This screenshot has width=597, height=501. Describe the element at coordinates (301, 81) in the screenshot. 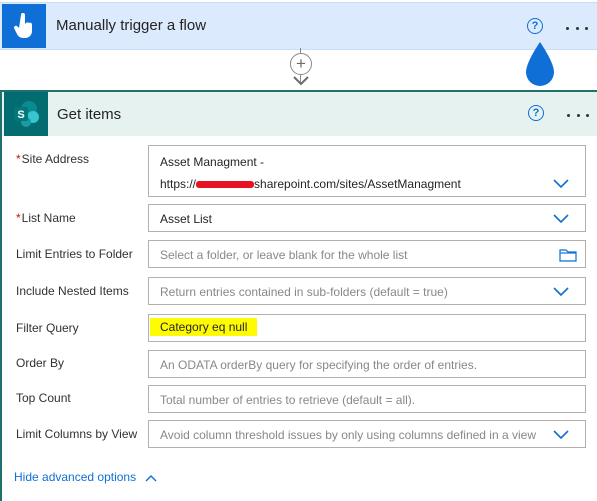

I see `arrow-down-icon` at that location.